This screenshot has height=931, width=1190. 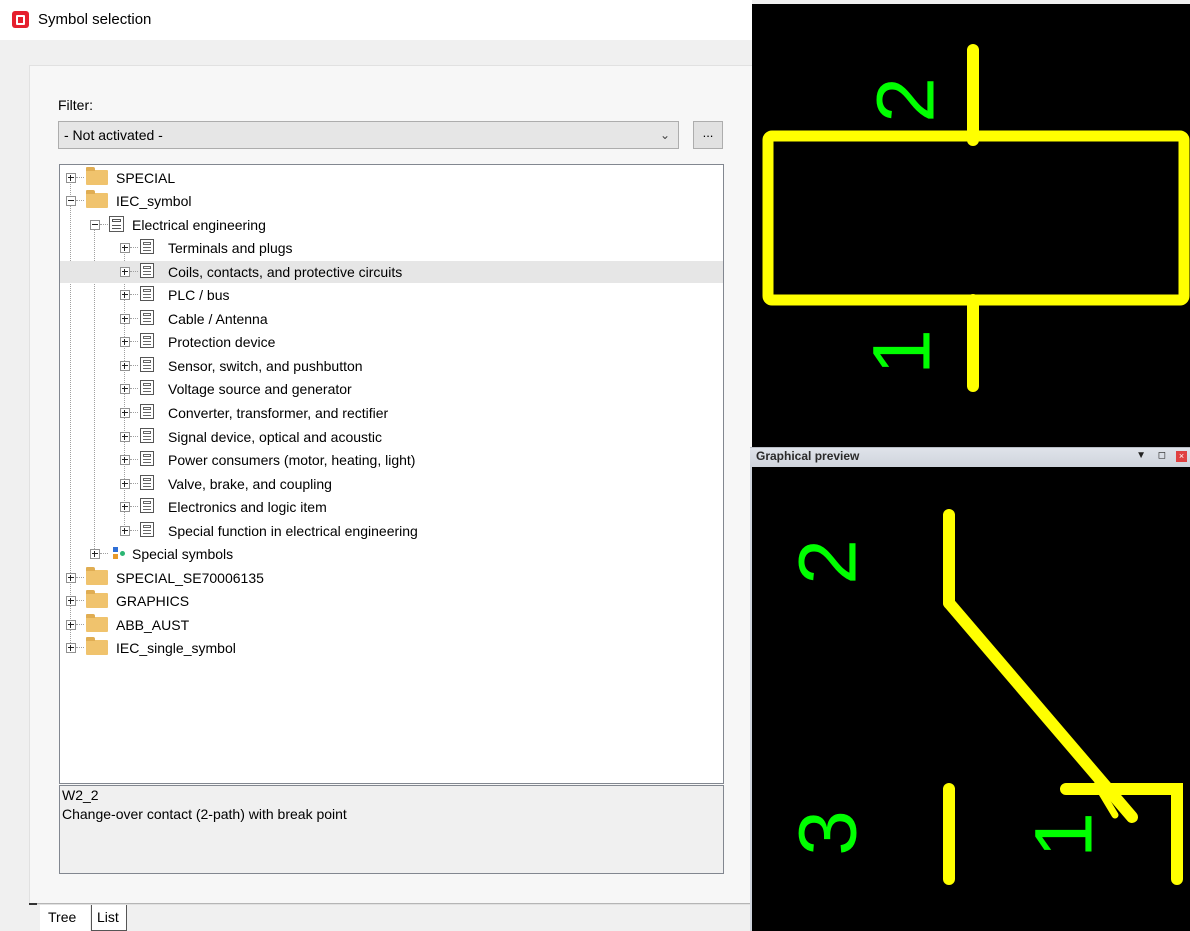 I want to click on tree-node-iec-symbol: IEC_symbol, so click(x=391, y=201).